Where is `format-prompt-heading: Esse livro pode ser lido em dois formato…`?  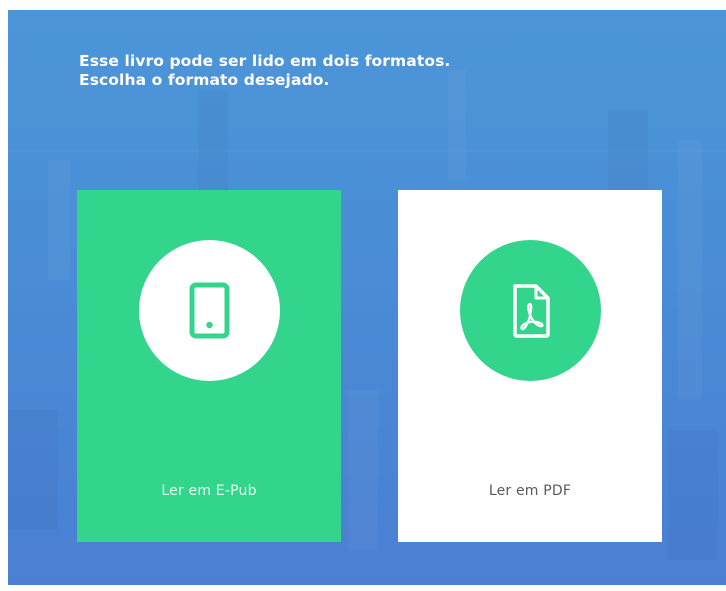
format-prompt-heading: Esse livro pode ser lido em dois formato… is located at coordinates (264, 71).